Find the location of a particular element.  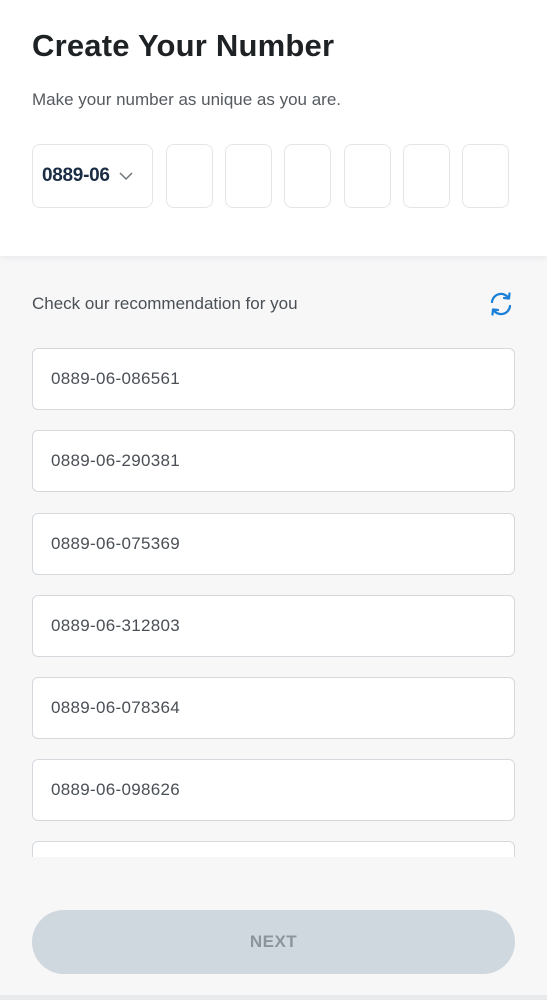

recommendation-item: 0889-06-290381 is located at coordinates (273, 461).